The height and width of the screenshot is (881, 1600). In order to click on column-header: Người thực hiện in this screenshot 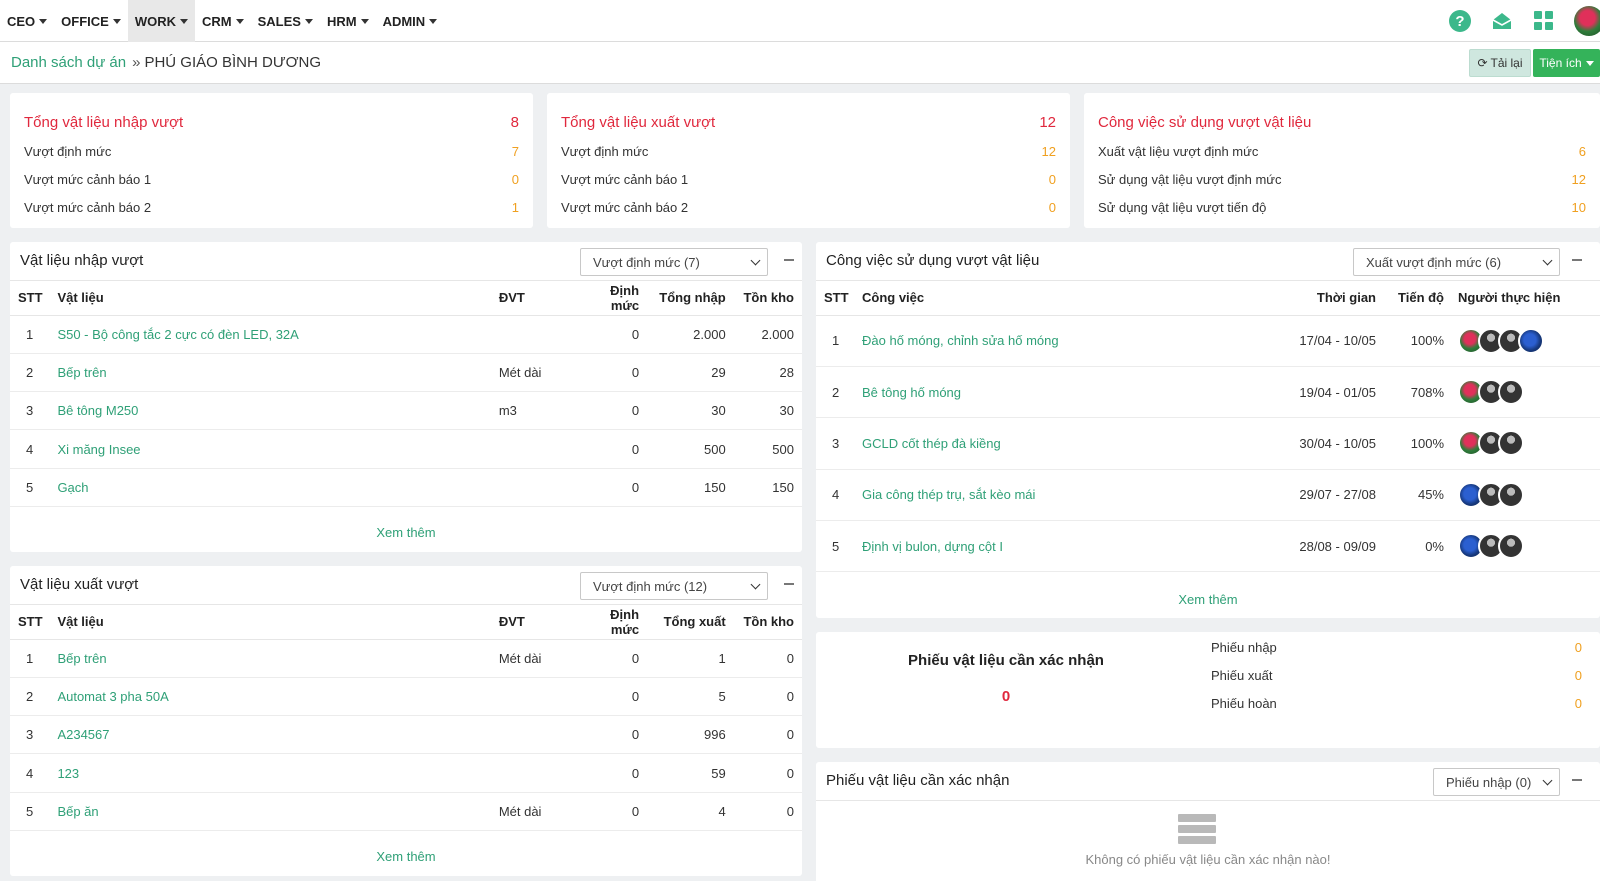, I will do `click(1522, 298)`.